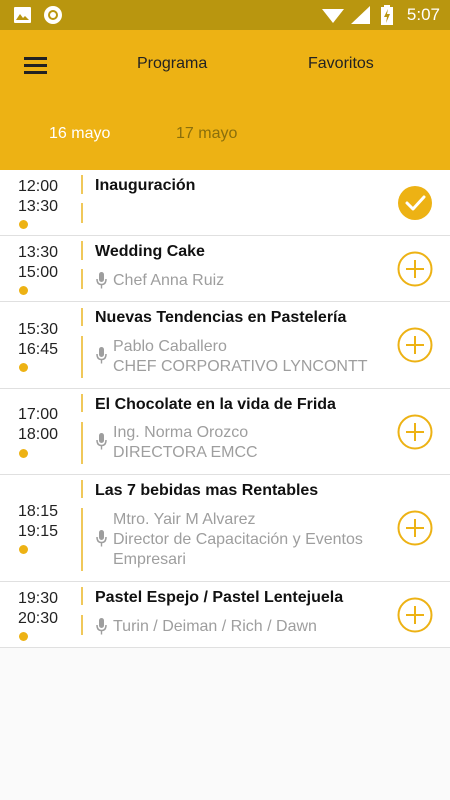  I want to click on speaker-line: Turin / Deiman / Rich / Dawn, so click(215, 626).